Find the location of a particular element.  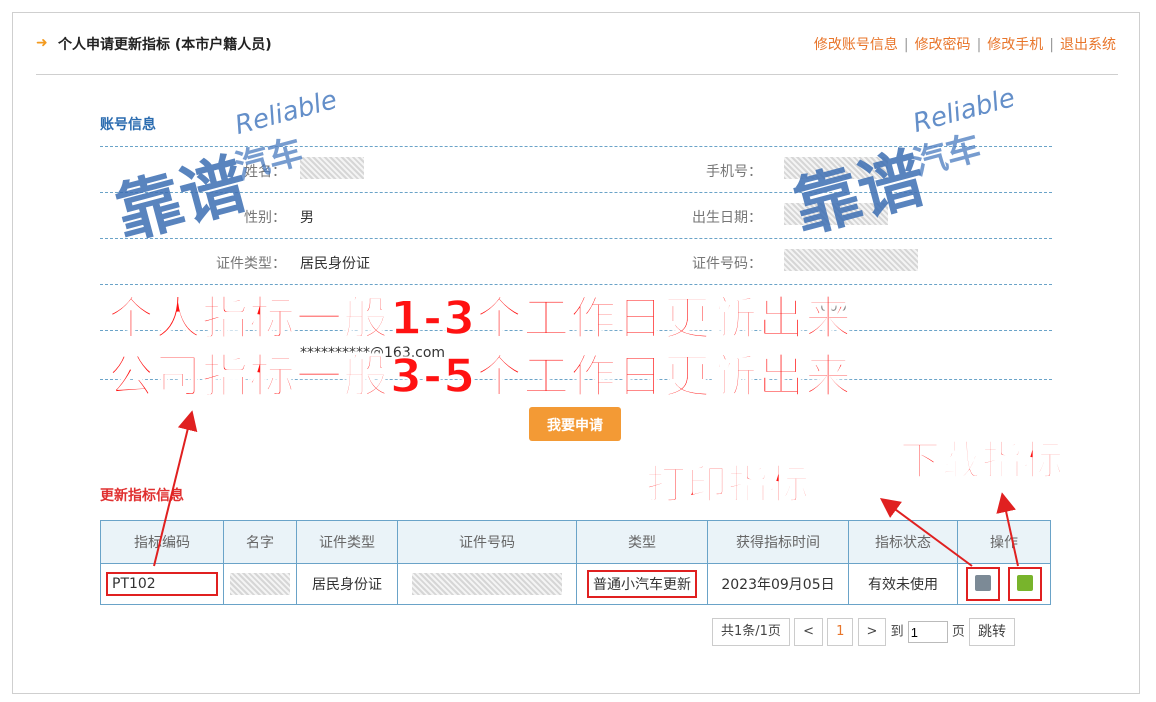

pager-current: 1 is located at coordinates (840, 632).